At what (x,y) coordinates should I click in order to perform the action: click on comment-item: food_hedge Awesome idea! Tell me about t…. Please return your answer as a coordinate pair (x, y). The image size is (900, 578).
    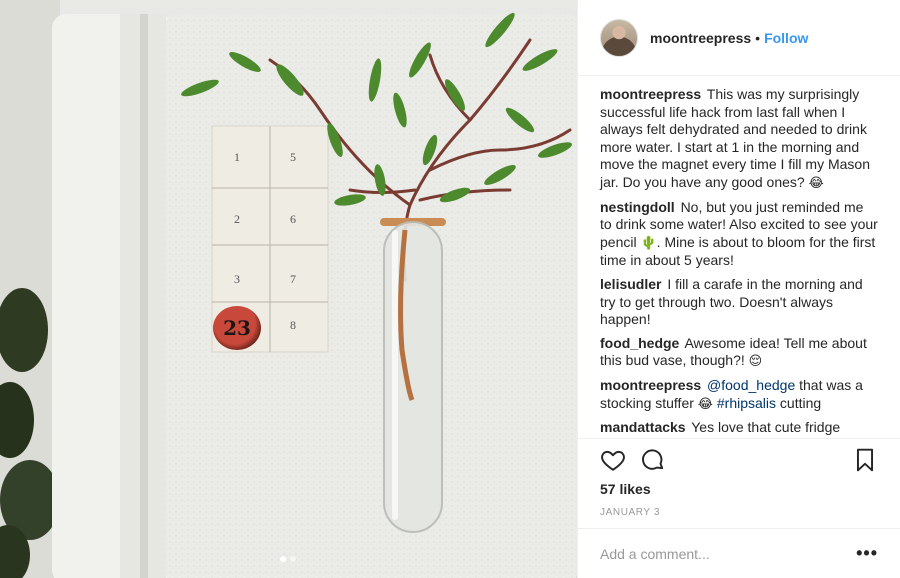
    Looking at the image, I should click on (739, 353).